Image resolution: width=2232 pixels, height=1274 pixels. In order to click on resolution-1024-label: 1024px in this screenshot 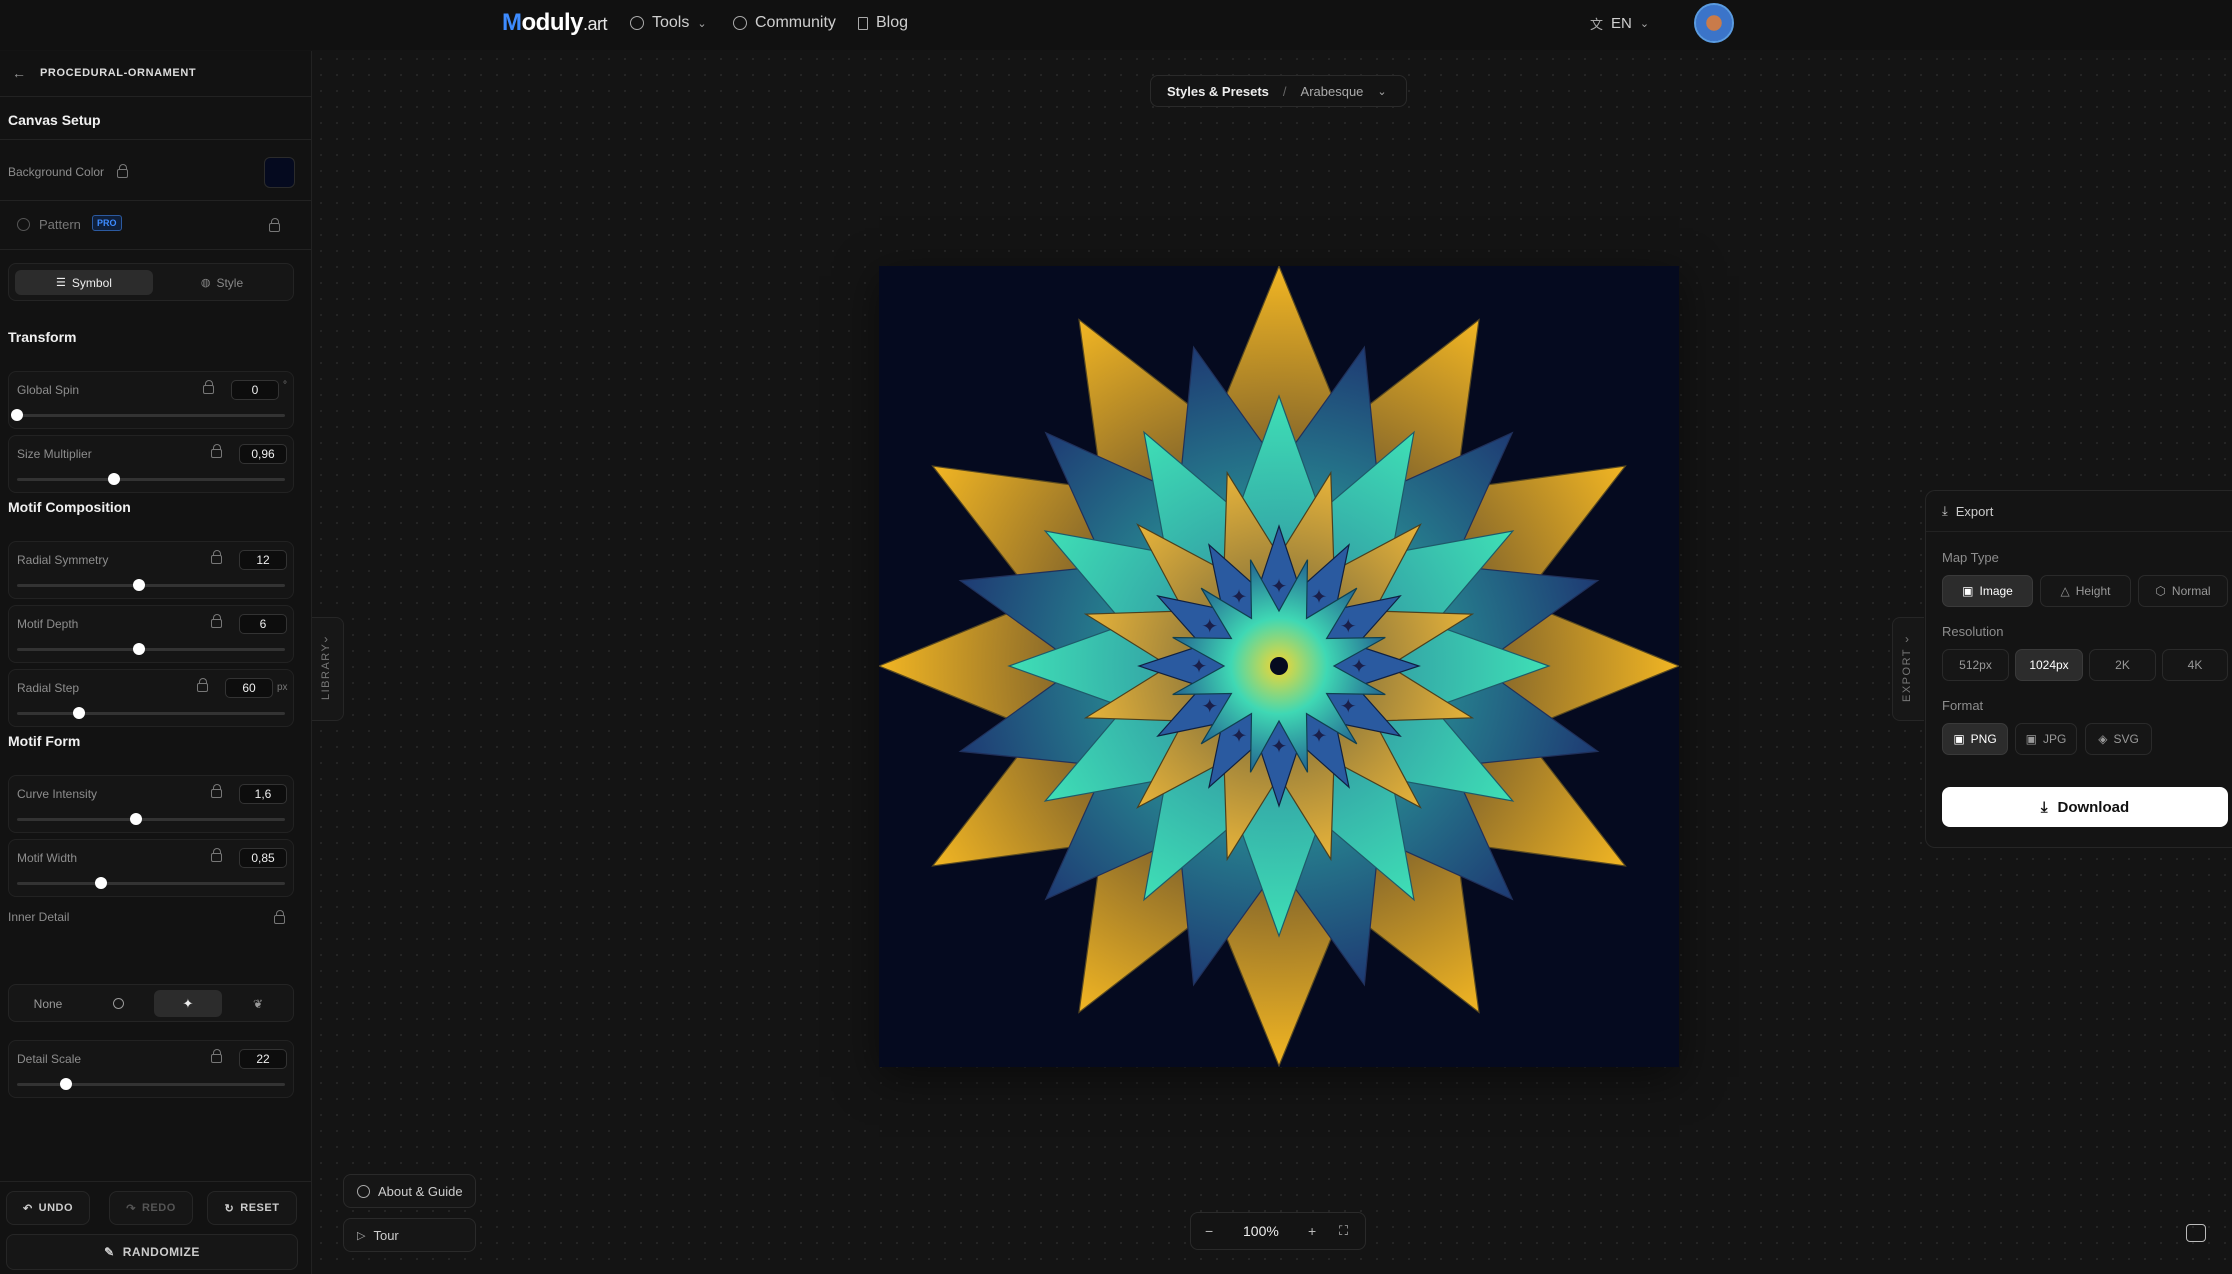, I will do `click(2049, 665)`.